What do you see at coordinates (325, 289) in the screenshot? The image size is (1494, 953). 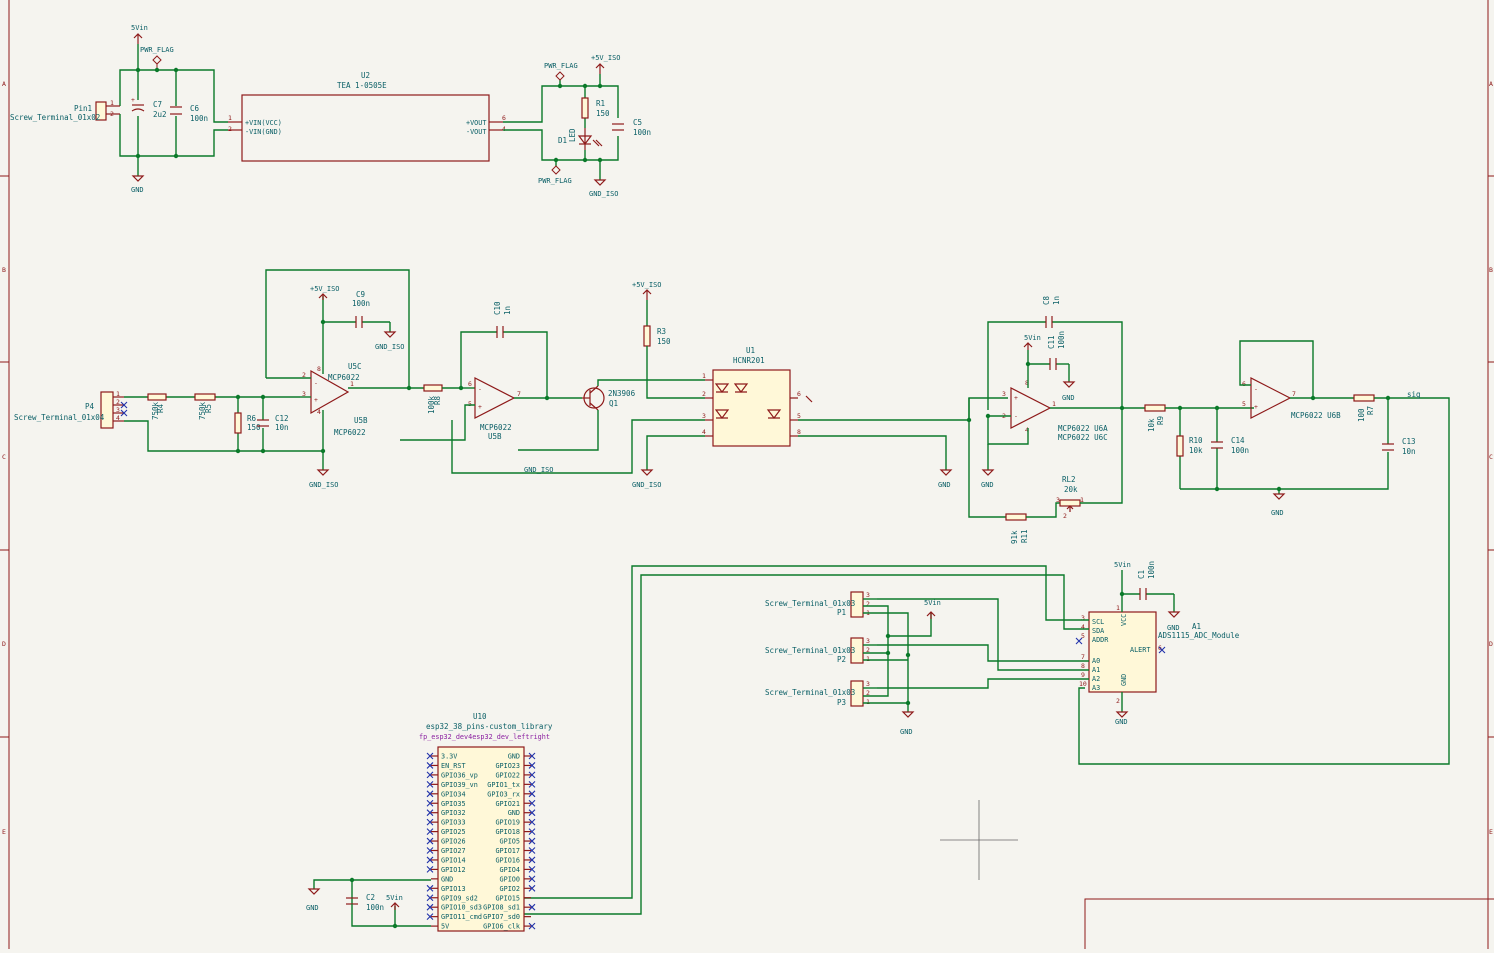 I see `power-iso5v-label-2: +5V_ISO` at bounding box center [325, 289].